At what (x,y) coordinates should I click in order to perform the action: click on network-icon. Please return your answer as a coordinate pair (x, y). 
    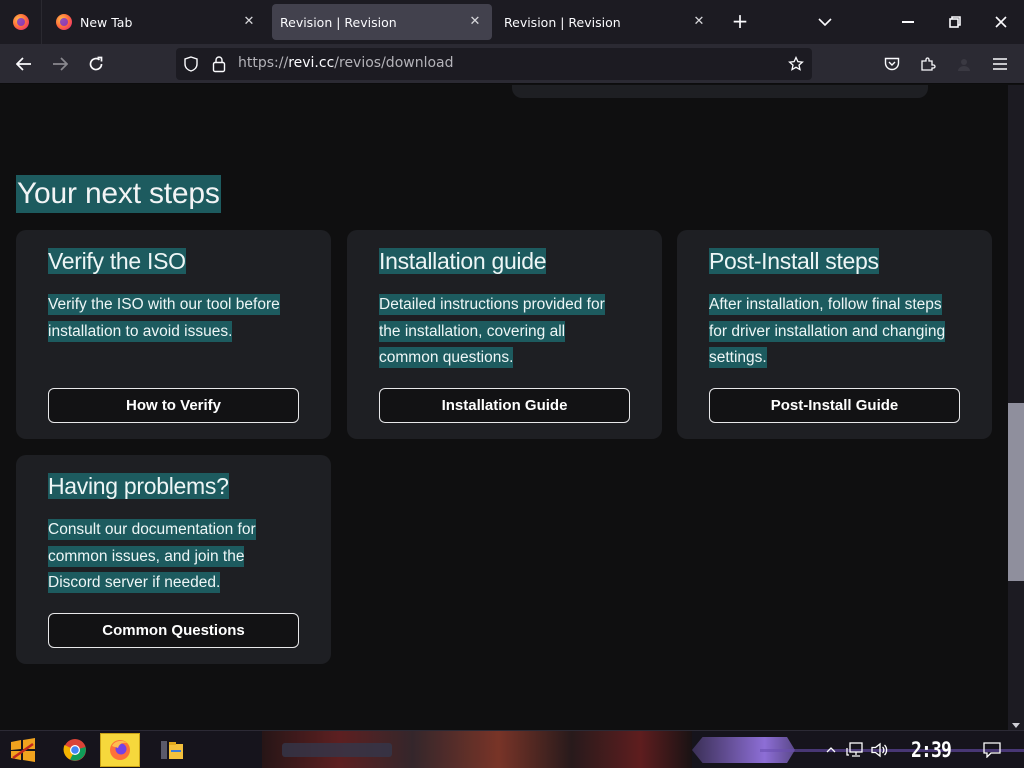
    Looking at the image, I should click on (855, 750).